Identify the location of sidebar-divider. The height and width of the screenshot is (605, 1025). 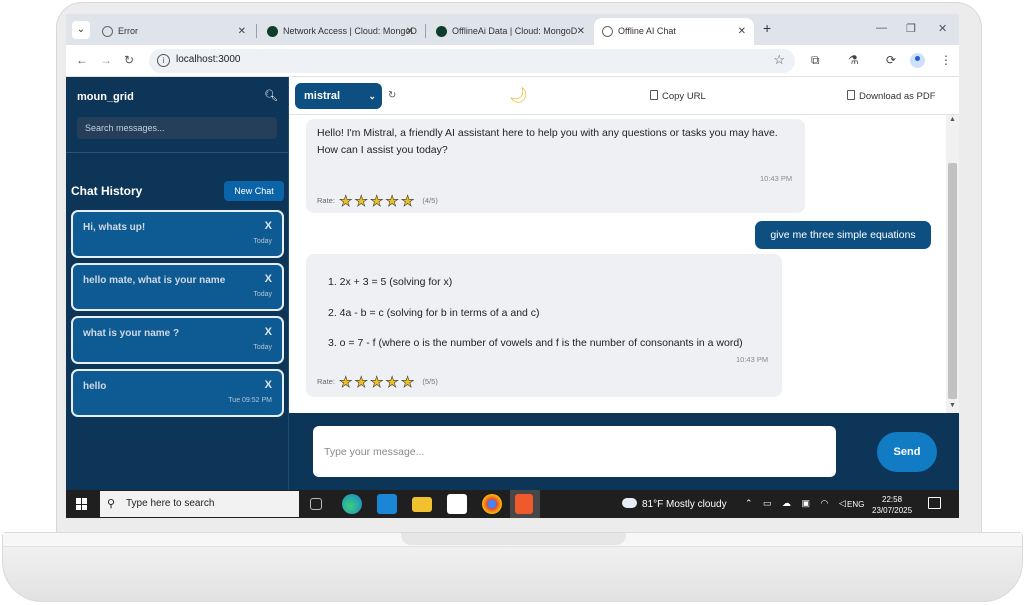
(177, 152).